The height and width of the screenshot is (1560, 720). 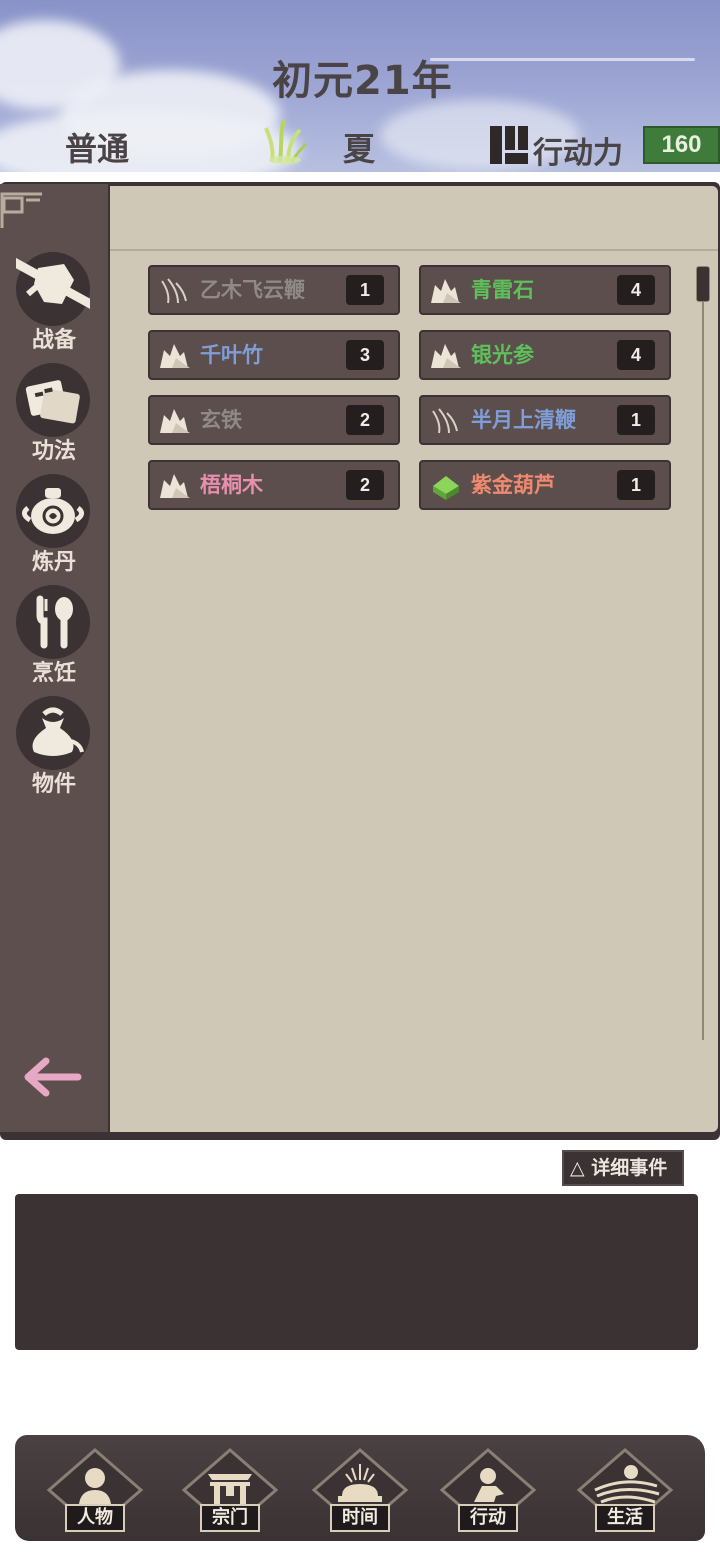 I want to click on nav-sect-button: 宗门, so click(x=230, y=1491).